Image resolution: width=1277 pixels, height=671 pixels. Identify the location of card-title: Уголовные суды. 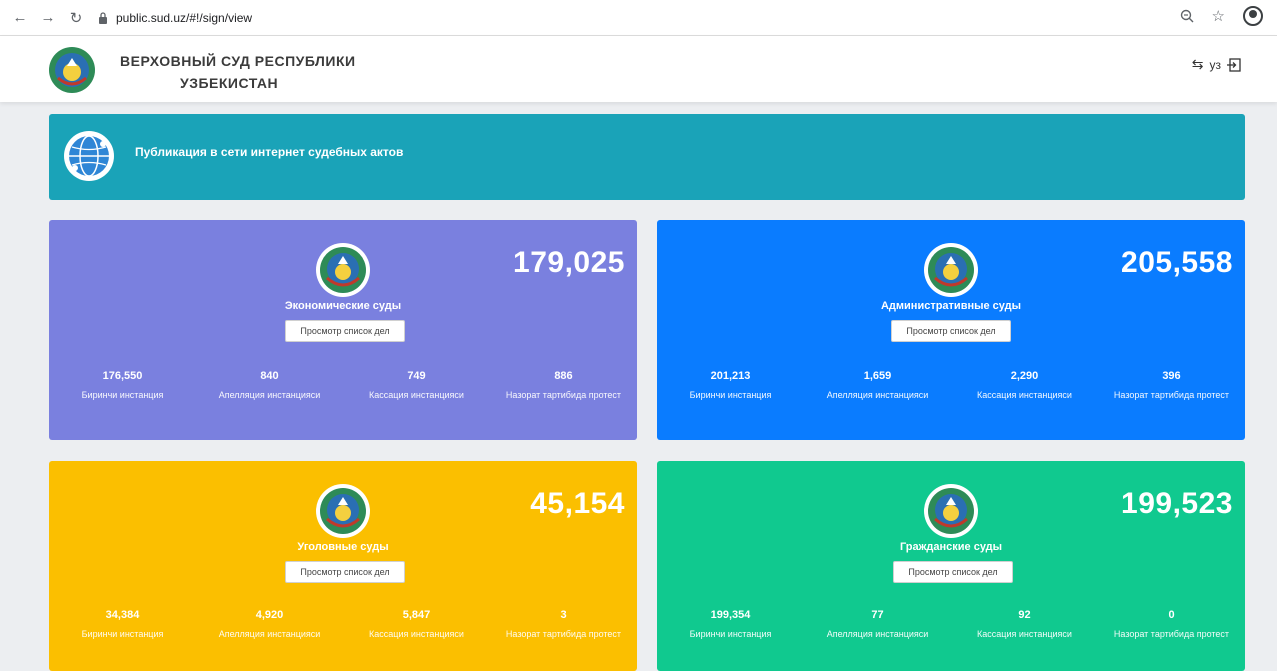
(343, 547).